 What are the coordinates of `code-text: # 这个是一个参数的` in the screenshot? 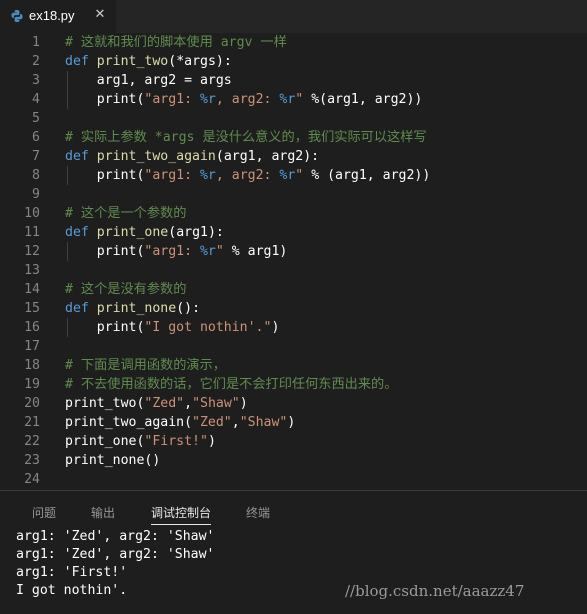 It's located at (125, 213).